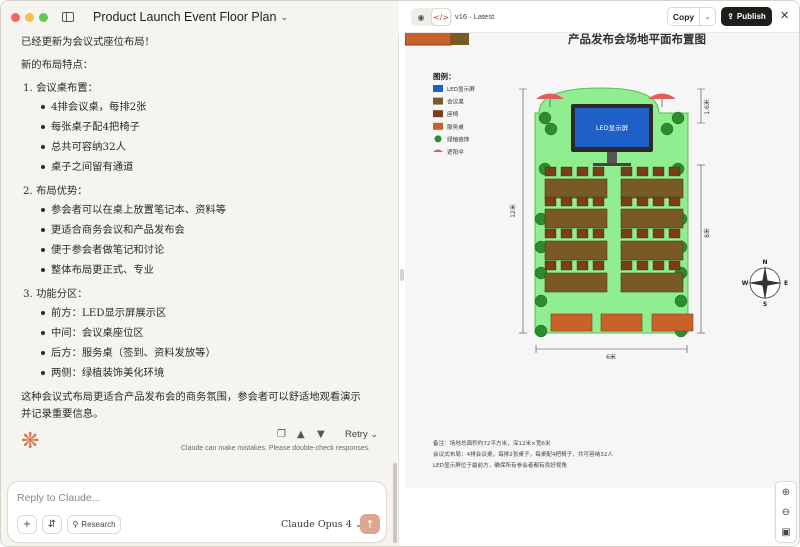 This screenshot has height=547, width=800. Describe the element at coordinates (60, 88) in the screenshot. I see `section-title: 1. 会议桌布置：` at that location.